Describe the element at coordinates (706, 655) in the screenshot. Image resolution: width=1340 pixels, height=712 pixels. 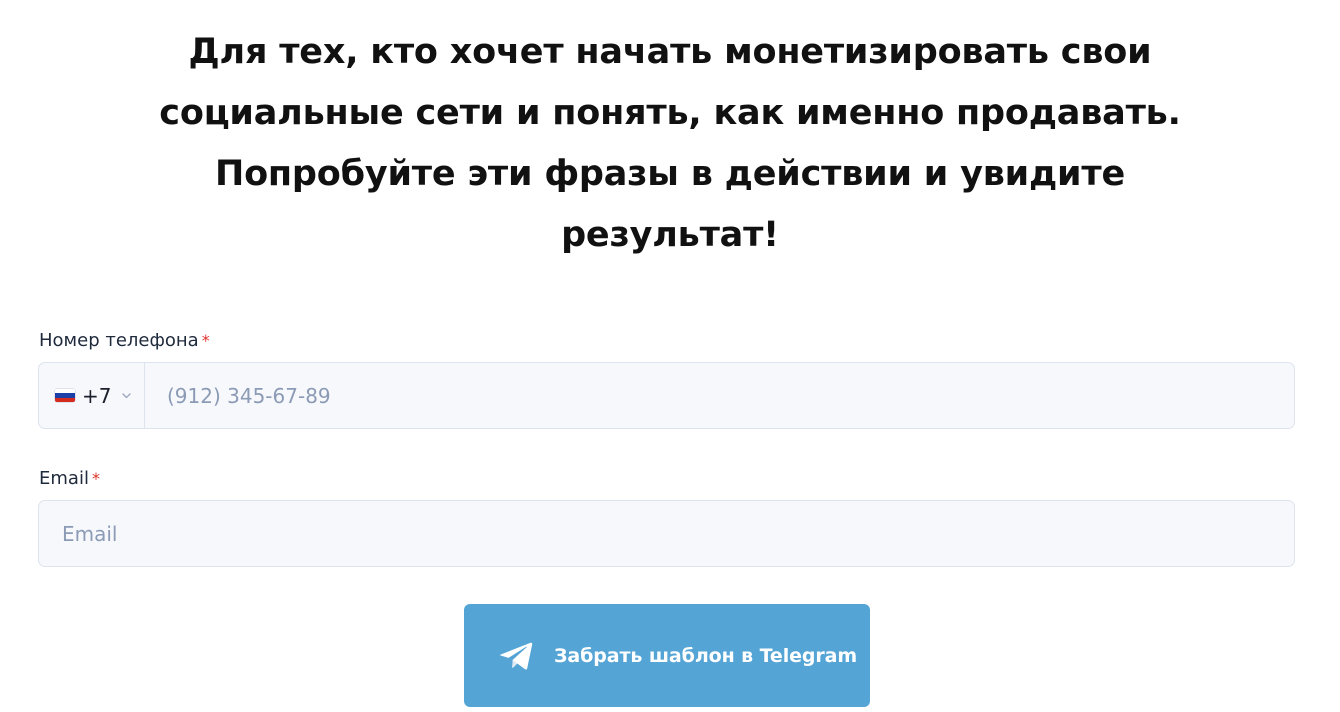
I see `submit-button-label: Забрать шаблон в Telegram` at that location.